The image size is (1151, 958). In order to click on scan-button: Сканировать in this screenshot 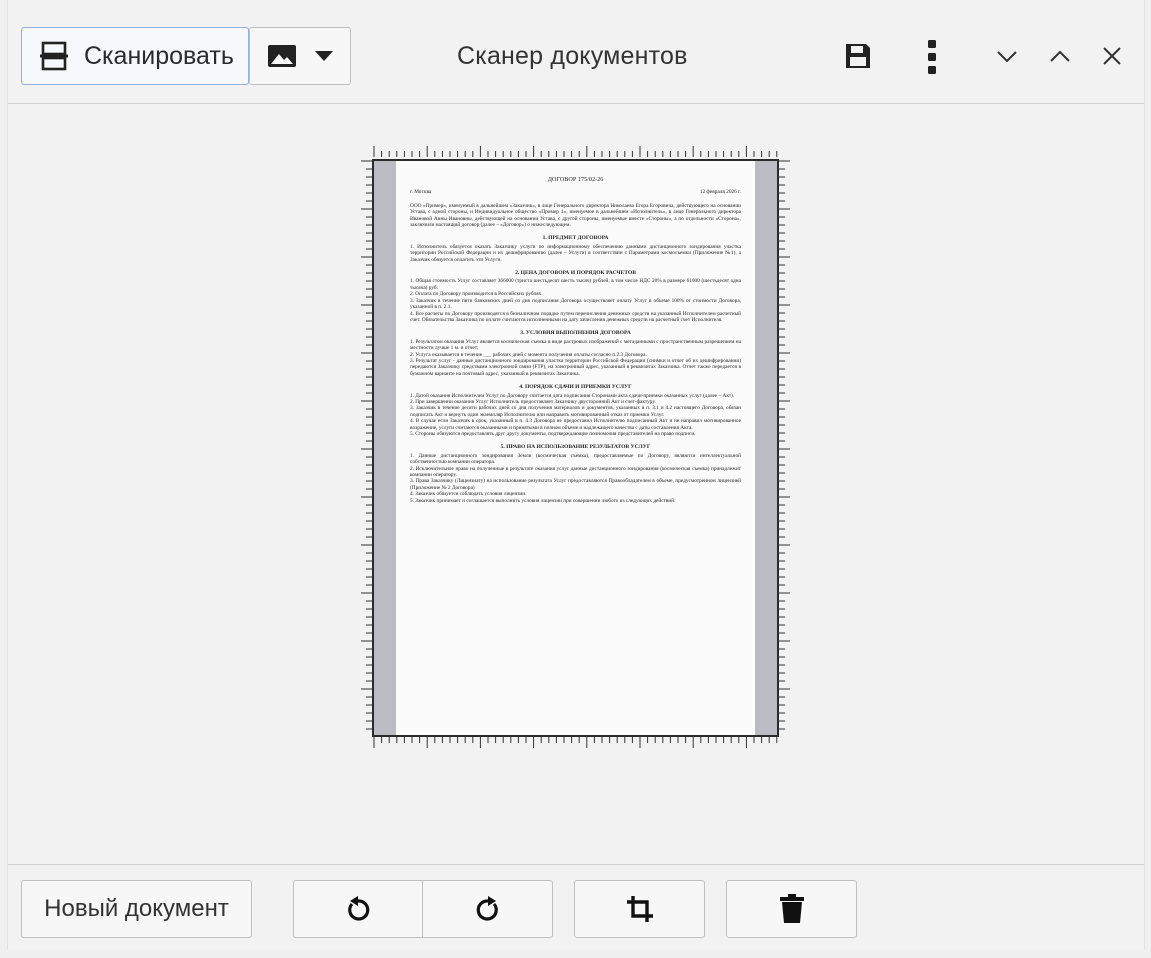, I will do `click(135, 56)`.